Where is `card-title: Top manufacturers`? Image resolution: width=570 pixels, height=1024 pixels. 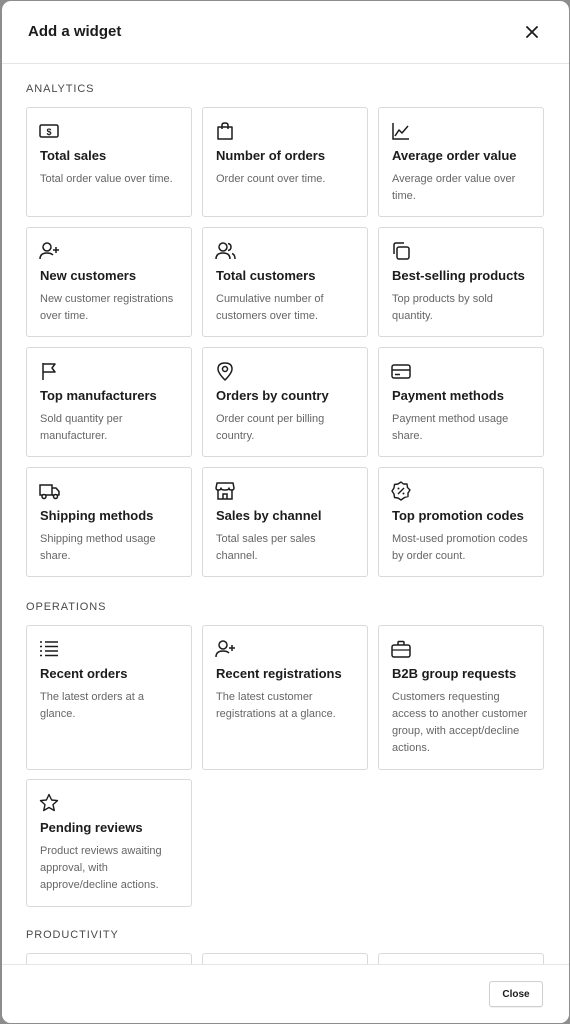
card-title: Top manufacturers is located at coordinates (98, 395).